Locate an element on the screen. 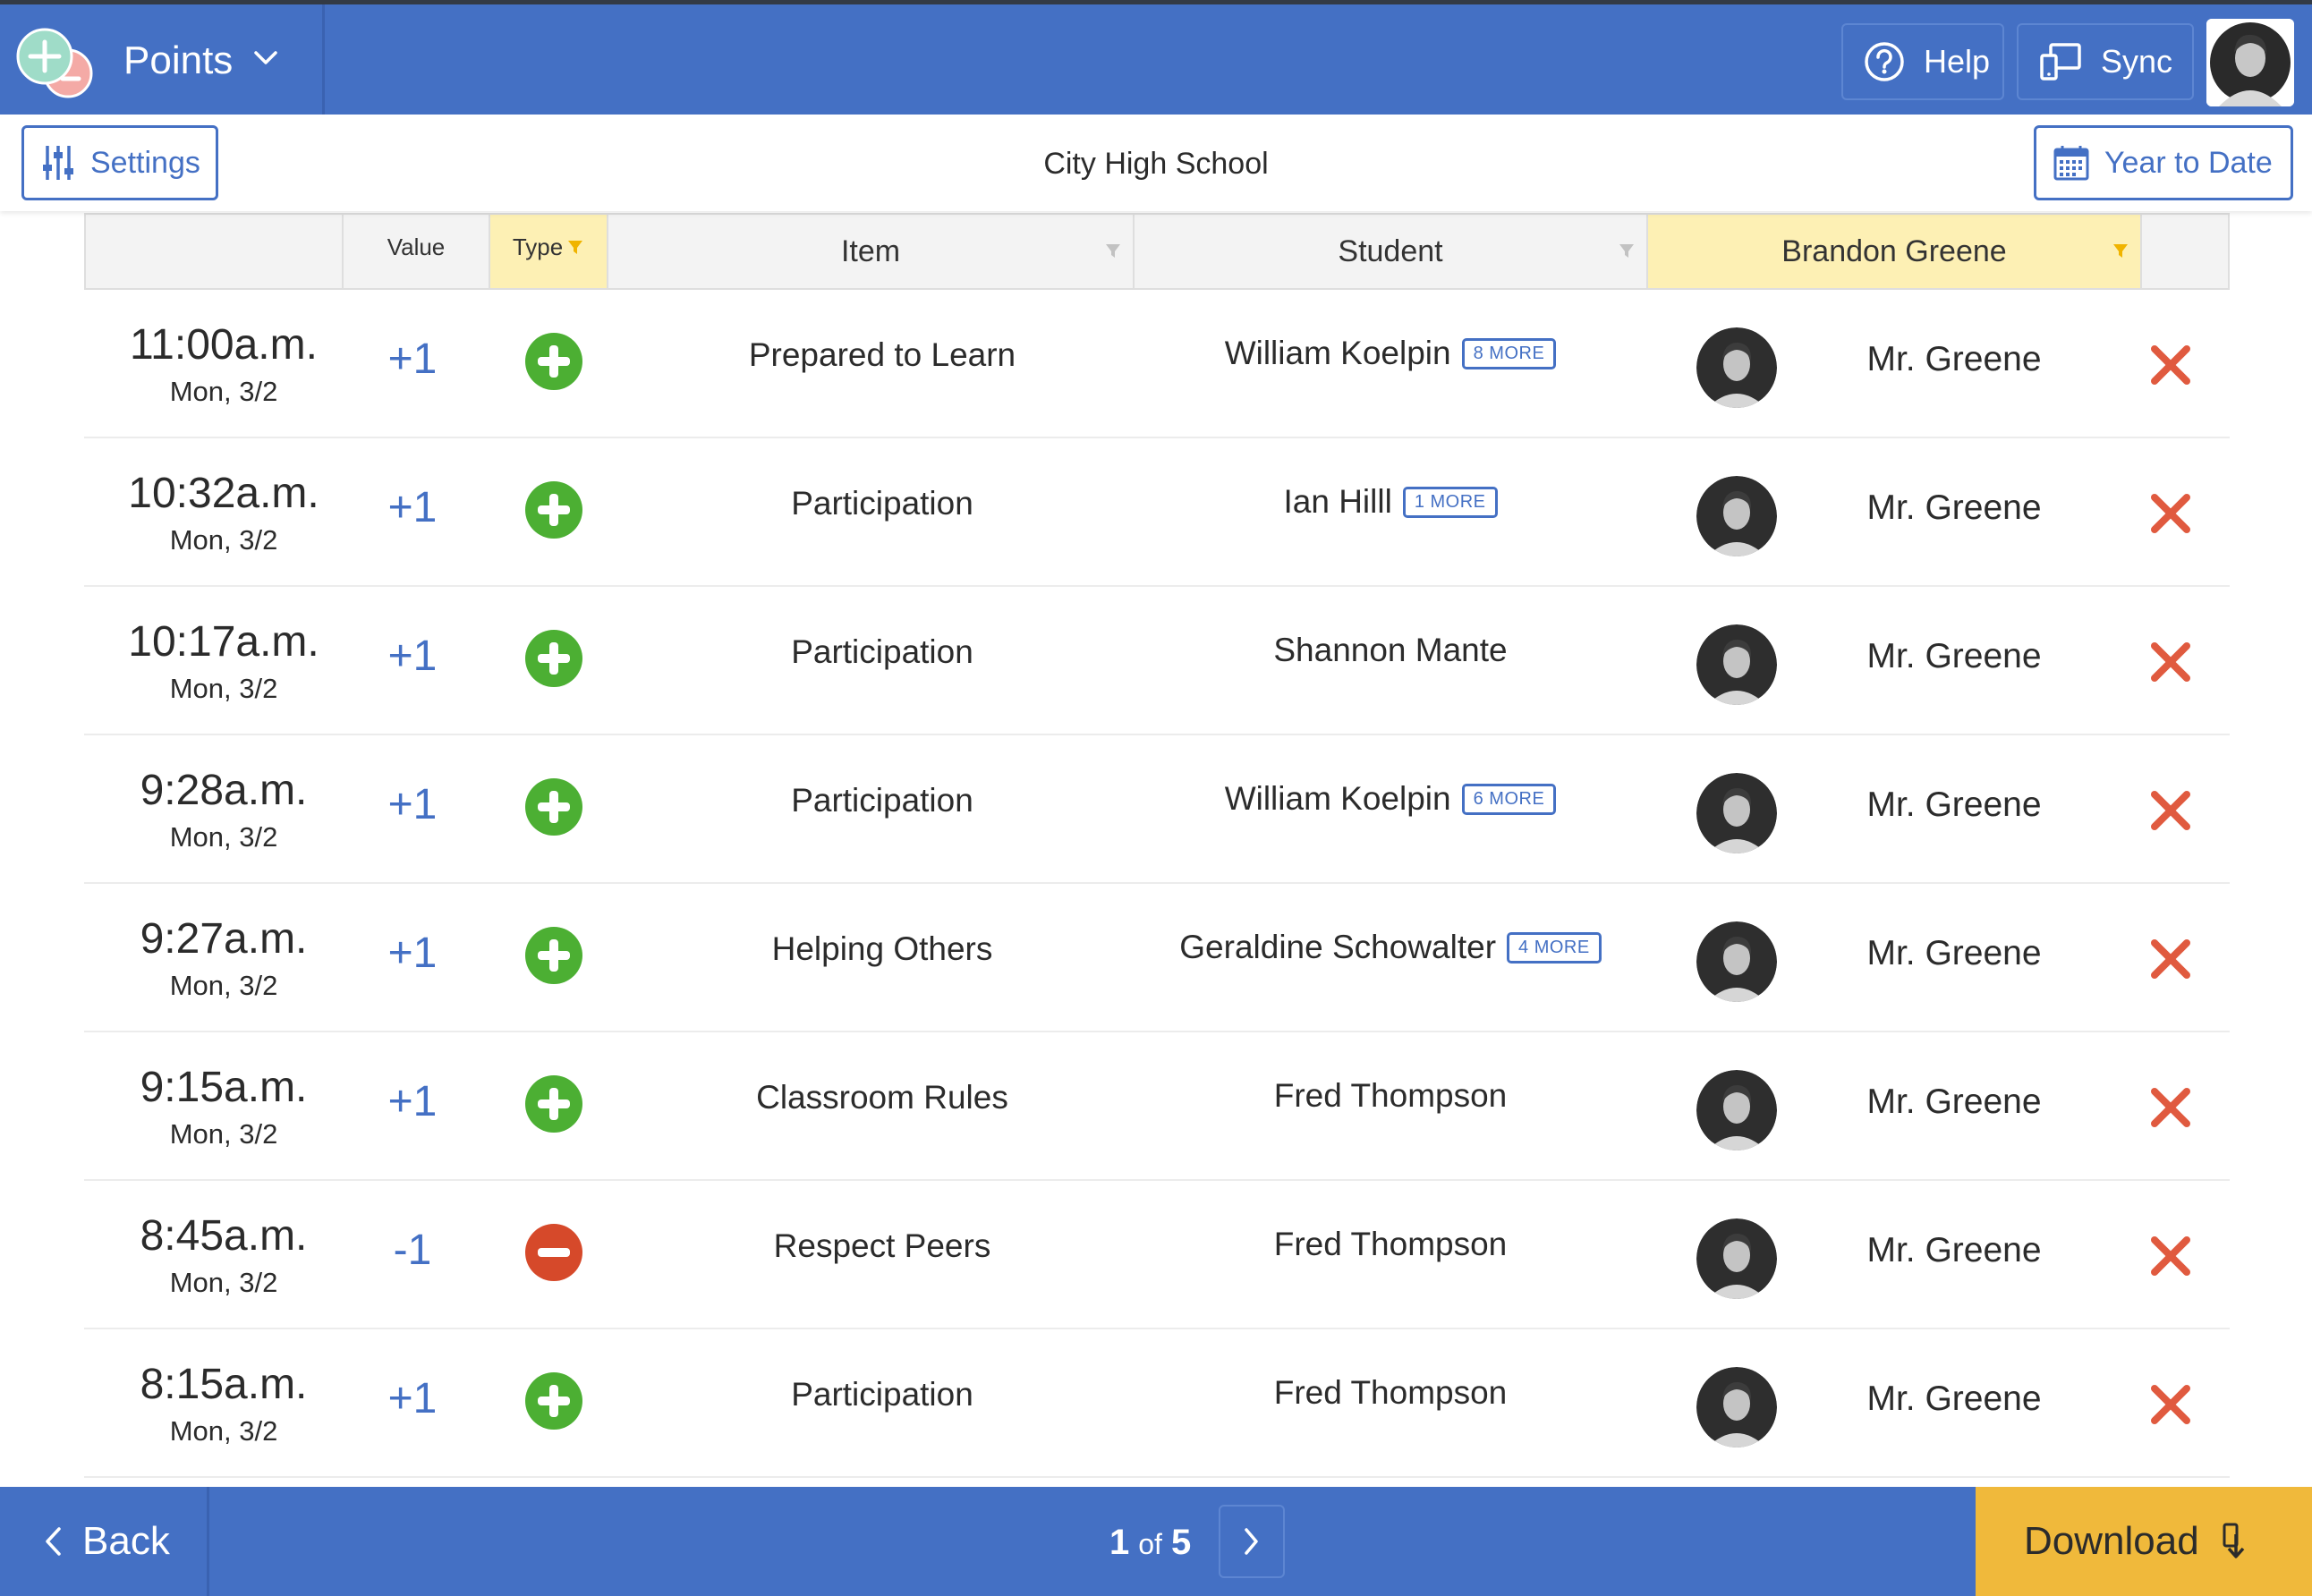 This screenshot has width=2312, height=1596. download-label: Download is located at coordinates (2111, 1541).